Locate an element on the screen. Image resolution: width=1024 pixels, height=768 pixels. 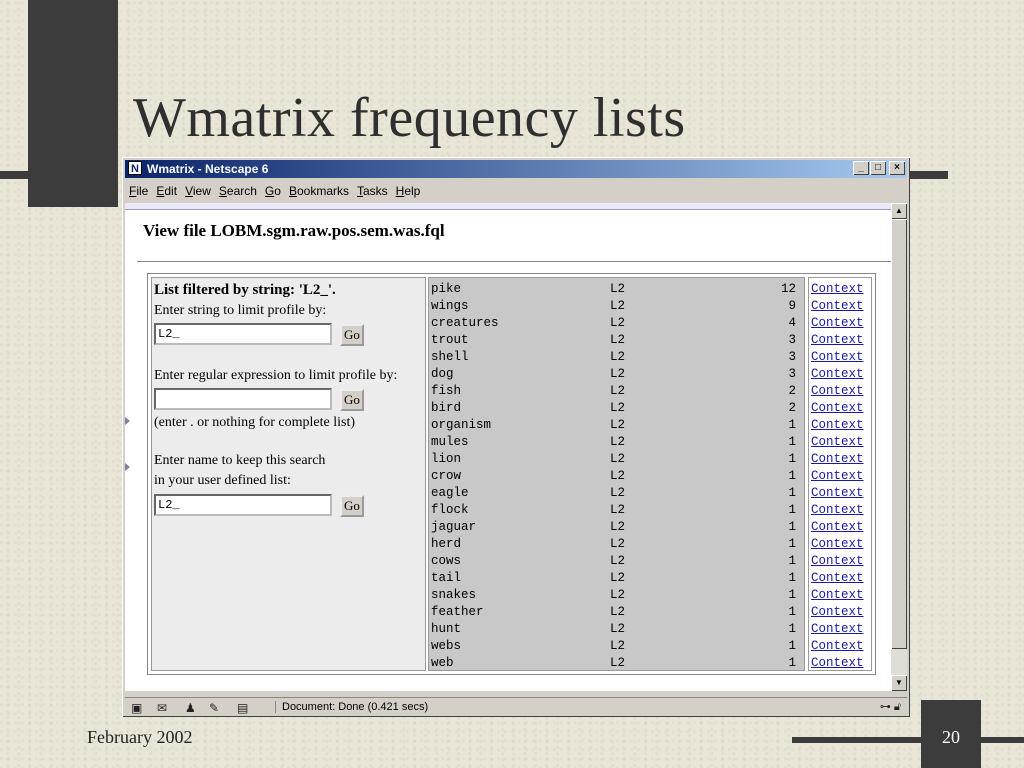
string-input: L2_ is located at coordinates (243, 334).